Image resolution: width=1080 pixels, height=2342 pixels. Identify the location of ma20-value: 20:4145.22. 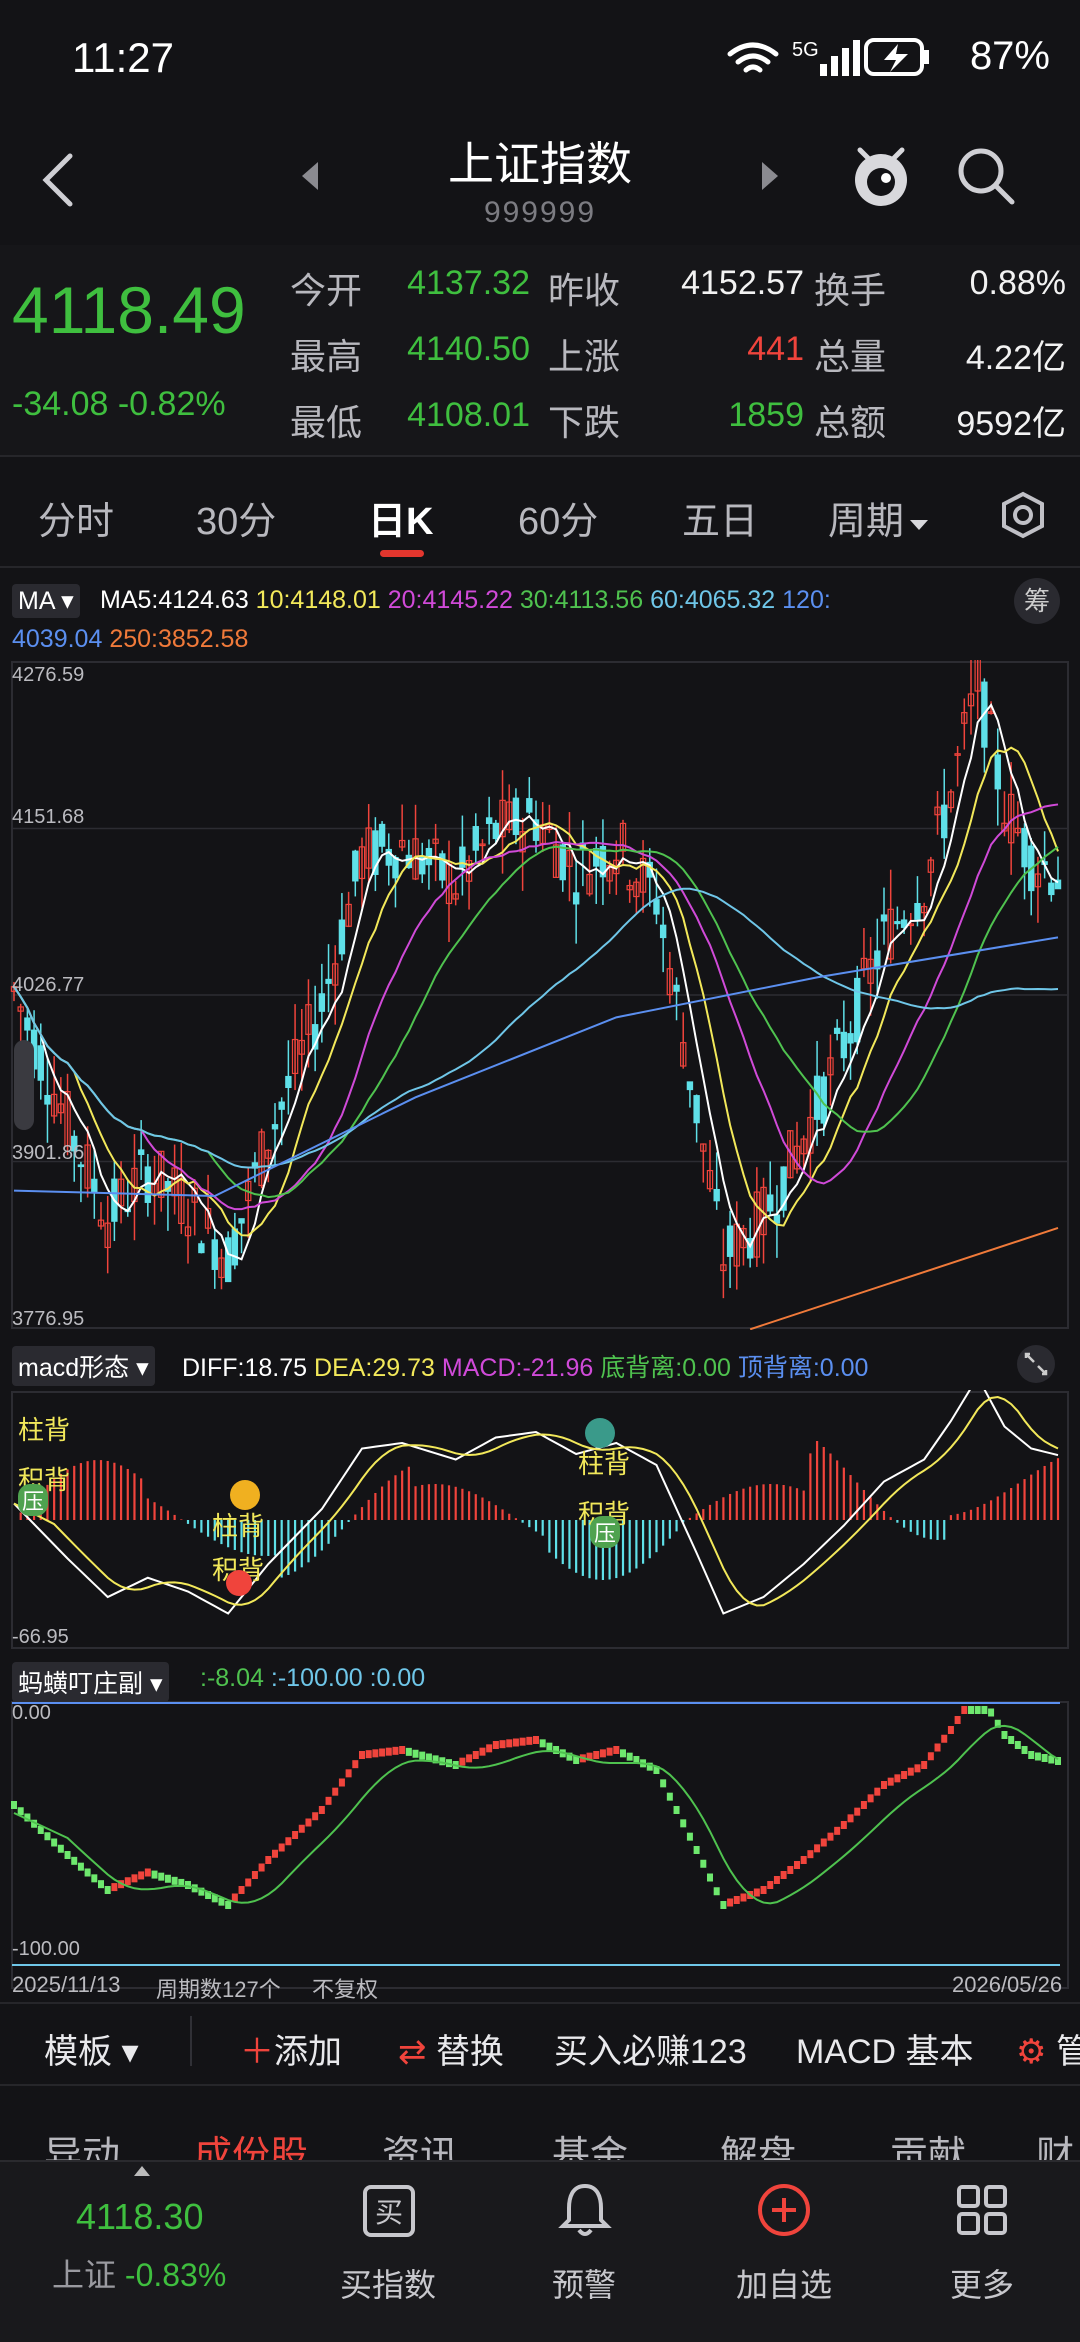
(450, 600).